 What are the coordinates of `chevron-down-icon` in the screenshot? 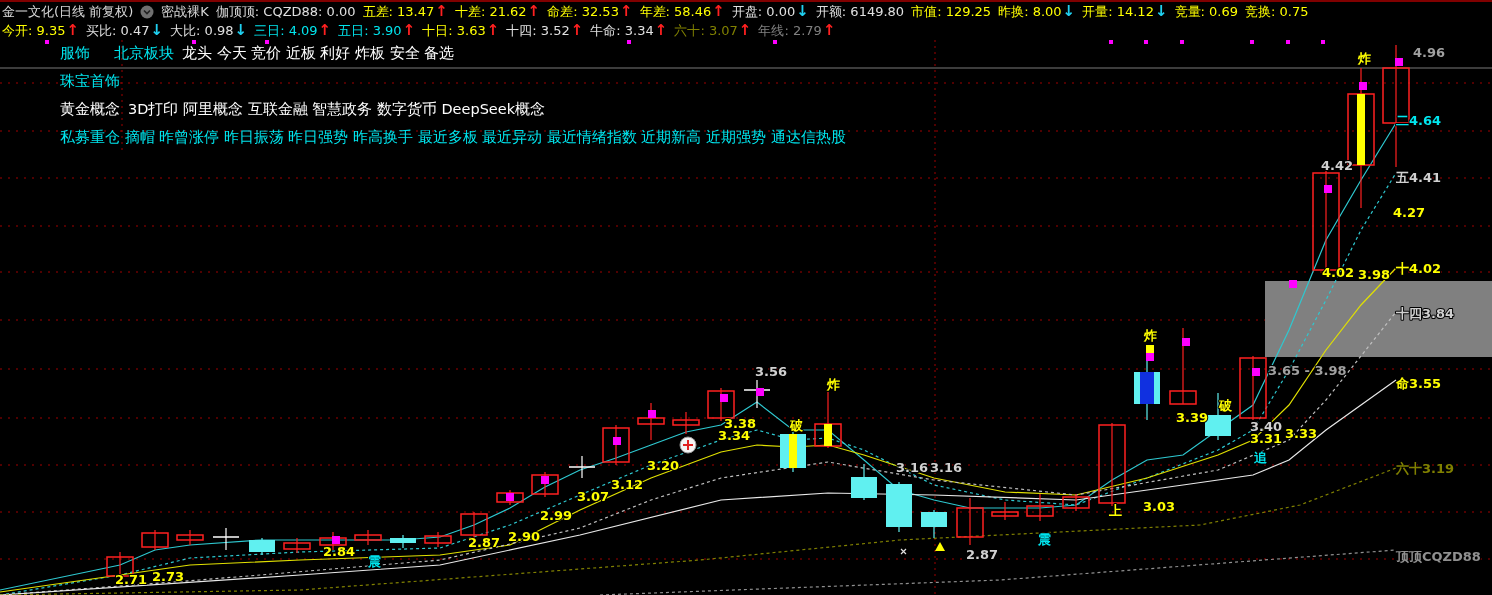 It's located at (147, 11).